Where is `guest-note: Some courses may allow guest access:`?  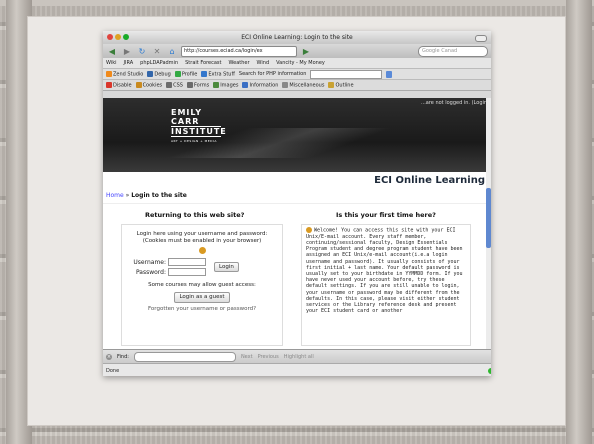 guest-note: Some courses may allow guest access: is located at coordinates (202, 285).